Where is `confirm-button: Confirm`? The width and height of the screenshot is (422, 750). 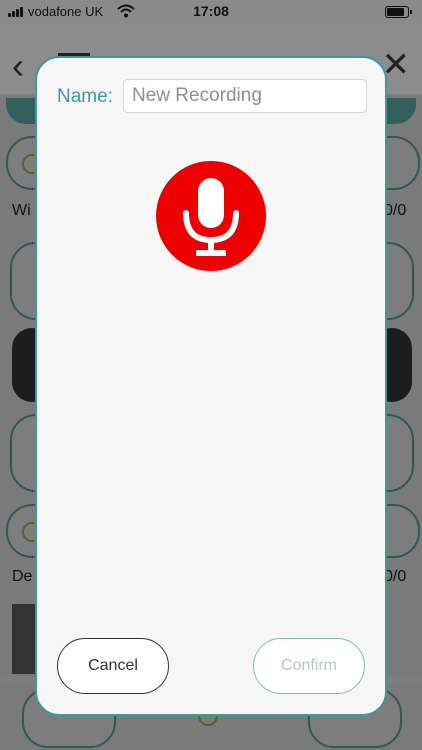
confirm-button: Confirm is located at coordinates (309, 666).